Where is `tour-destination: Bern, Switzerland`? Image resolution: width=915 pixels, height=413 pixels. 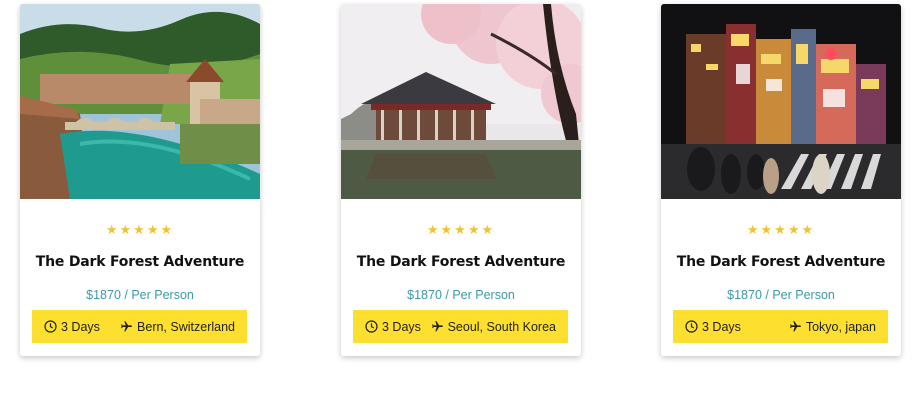 tour-destination: Bern, Switzerland is located at coordinates (177, 327).